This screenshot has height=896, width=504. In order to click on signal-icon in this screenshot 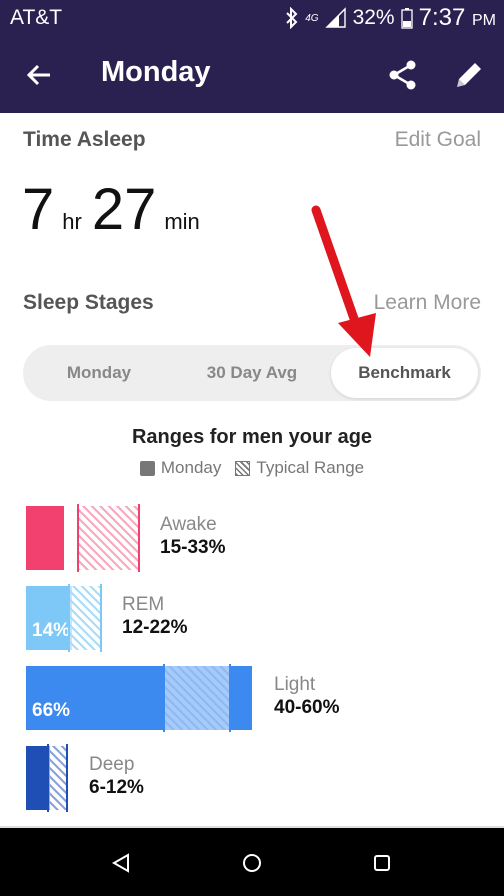, I will do `click(335, 17)`.